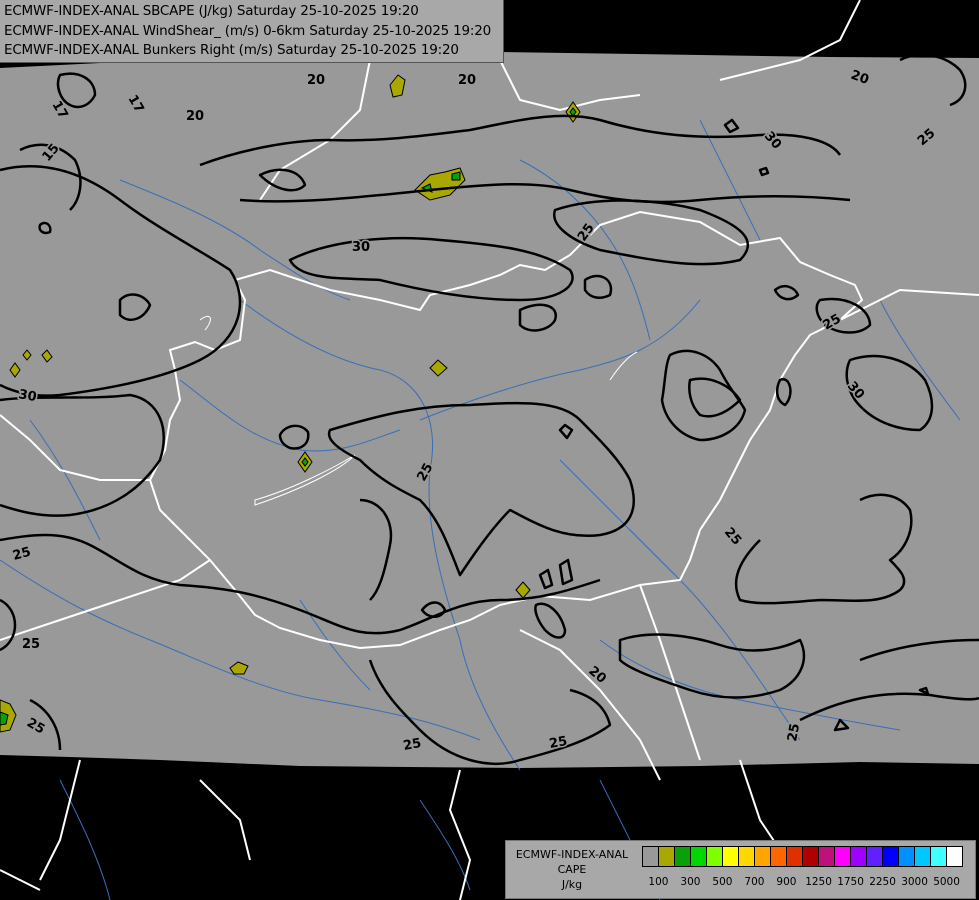  Describe the element at coordinates (572, 884) in the screenshot. I see `legend-title-line: J/kg` at that location.